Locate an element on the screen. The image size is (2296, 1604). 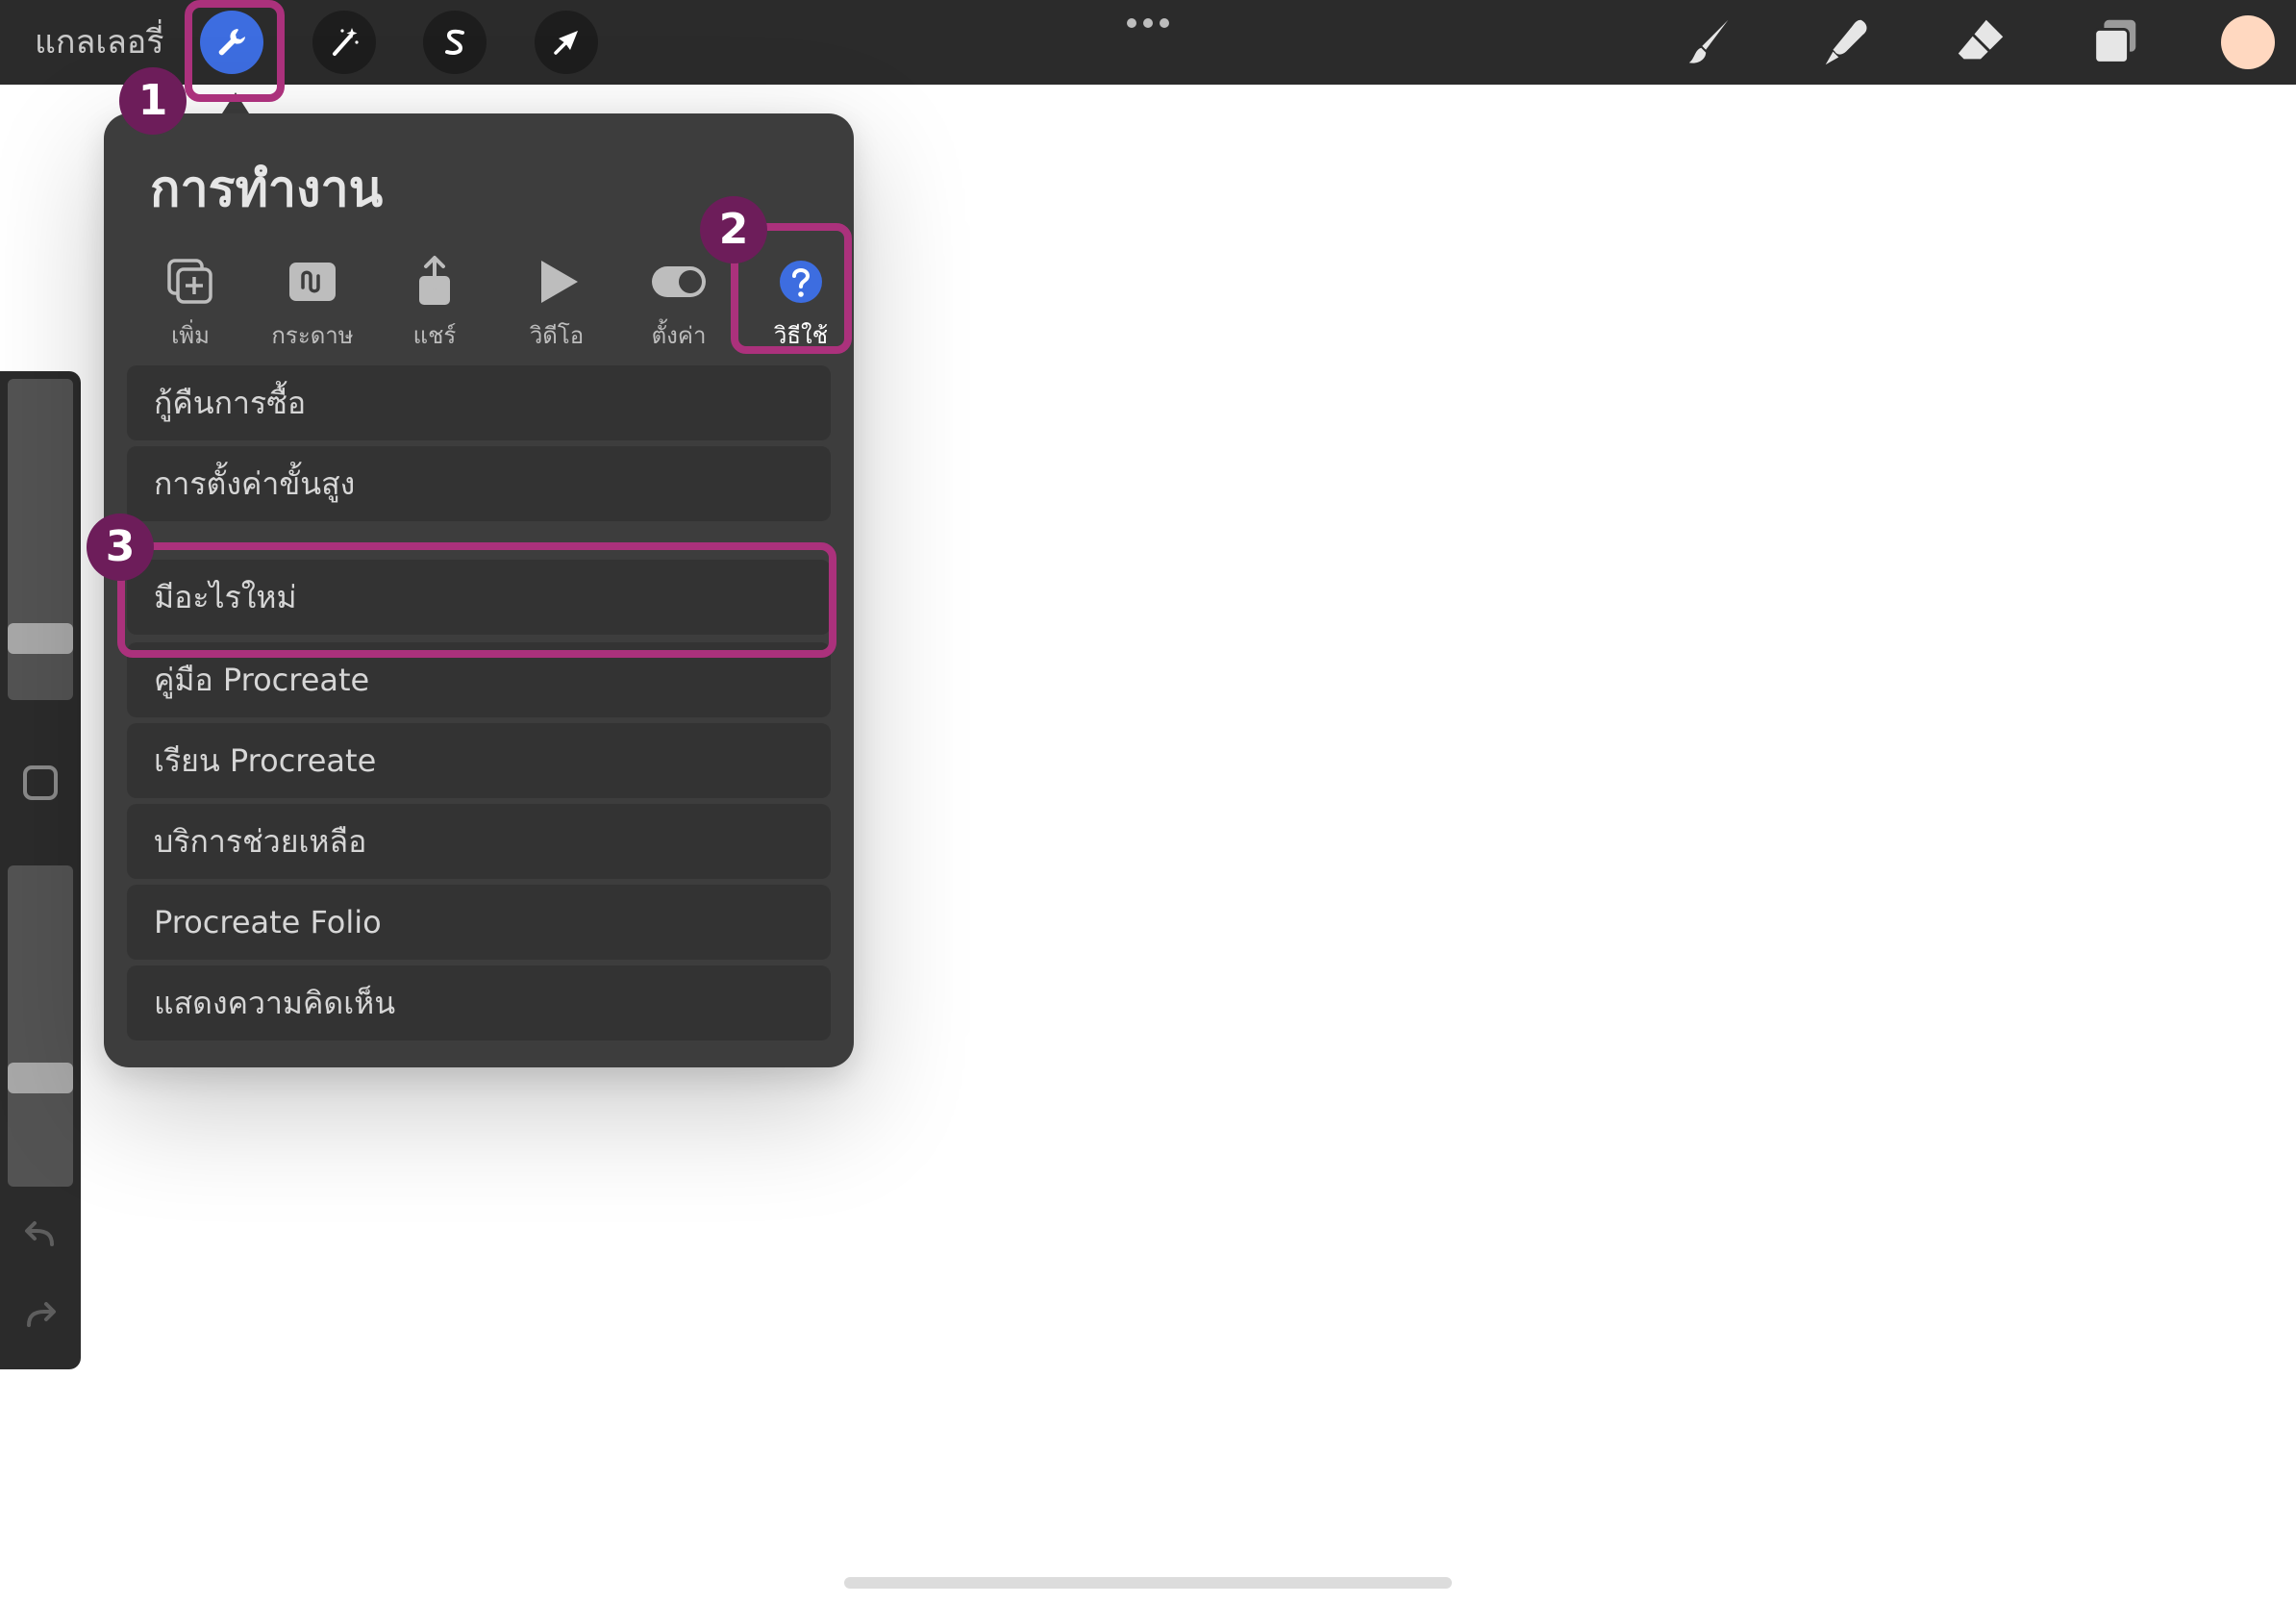
menu-item-label: กู้คืนการซื้อ is located at coordinates (230, 403).